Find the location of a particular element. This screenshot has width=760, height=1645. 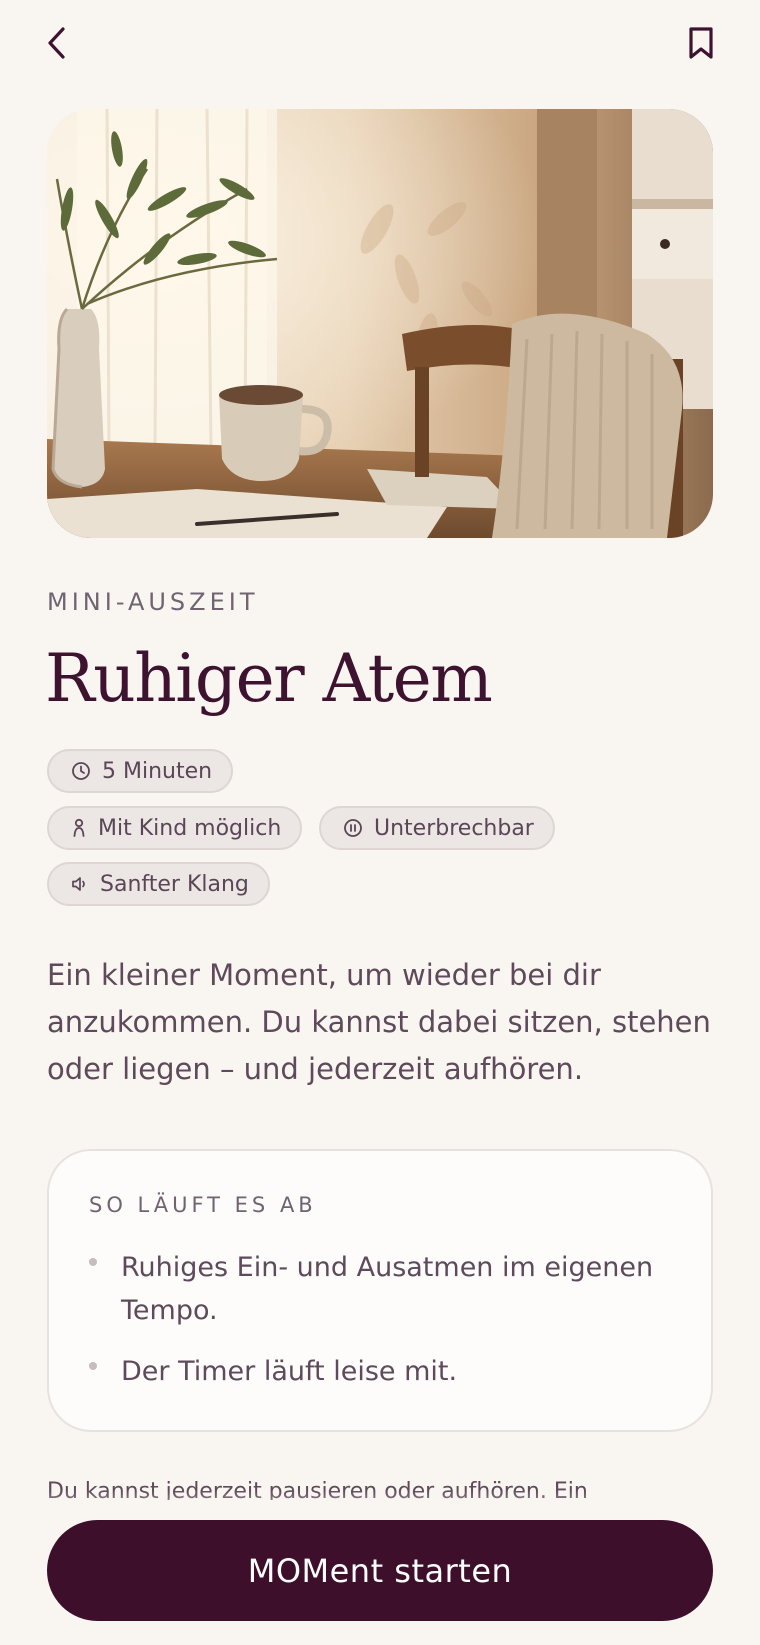

steps-heading: SO LÄUFT ES AB is located at coordinates (203, 1205).